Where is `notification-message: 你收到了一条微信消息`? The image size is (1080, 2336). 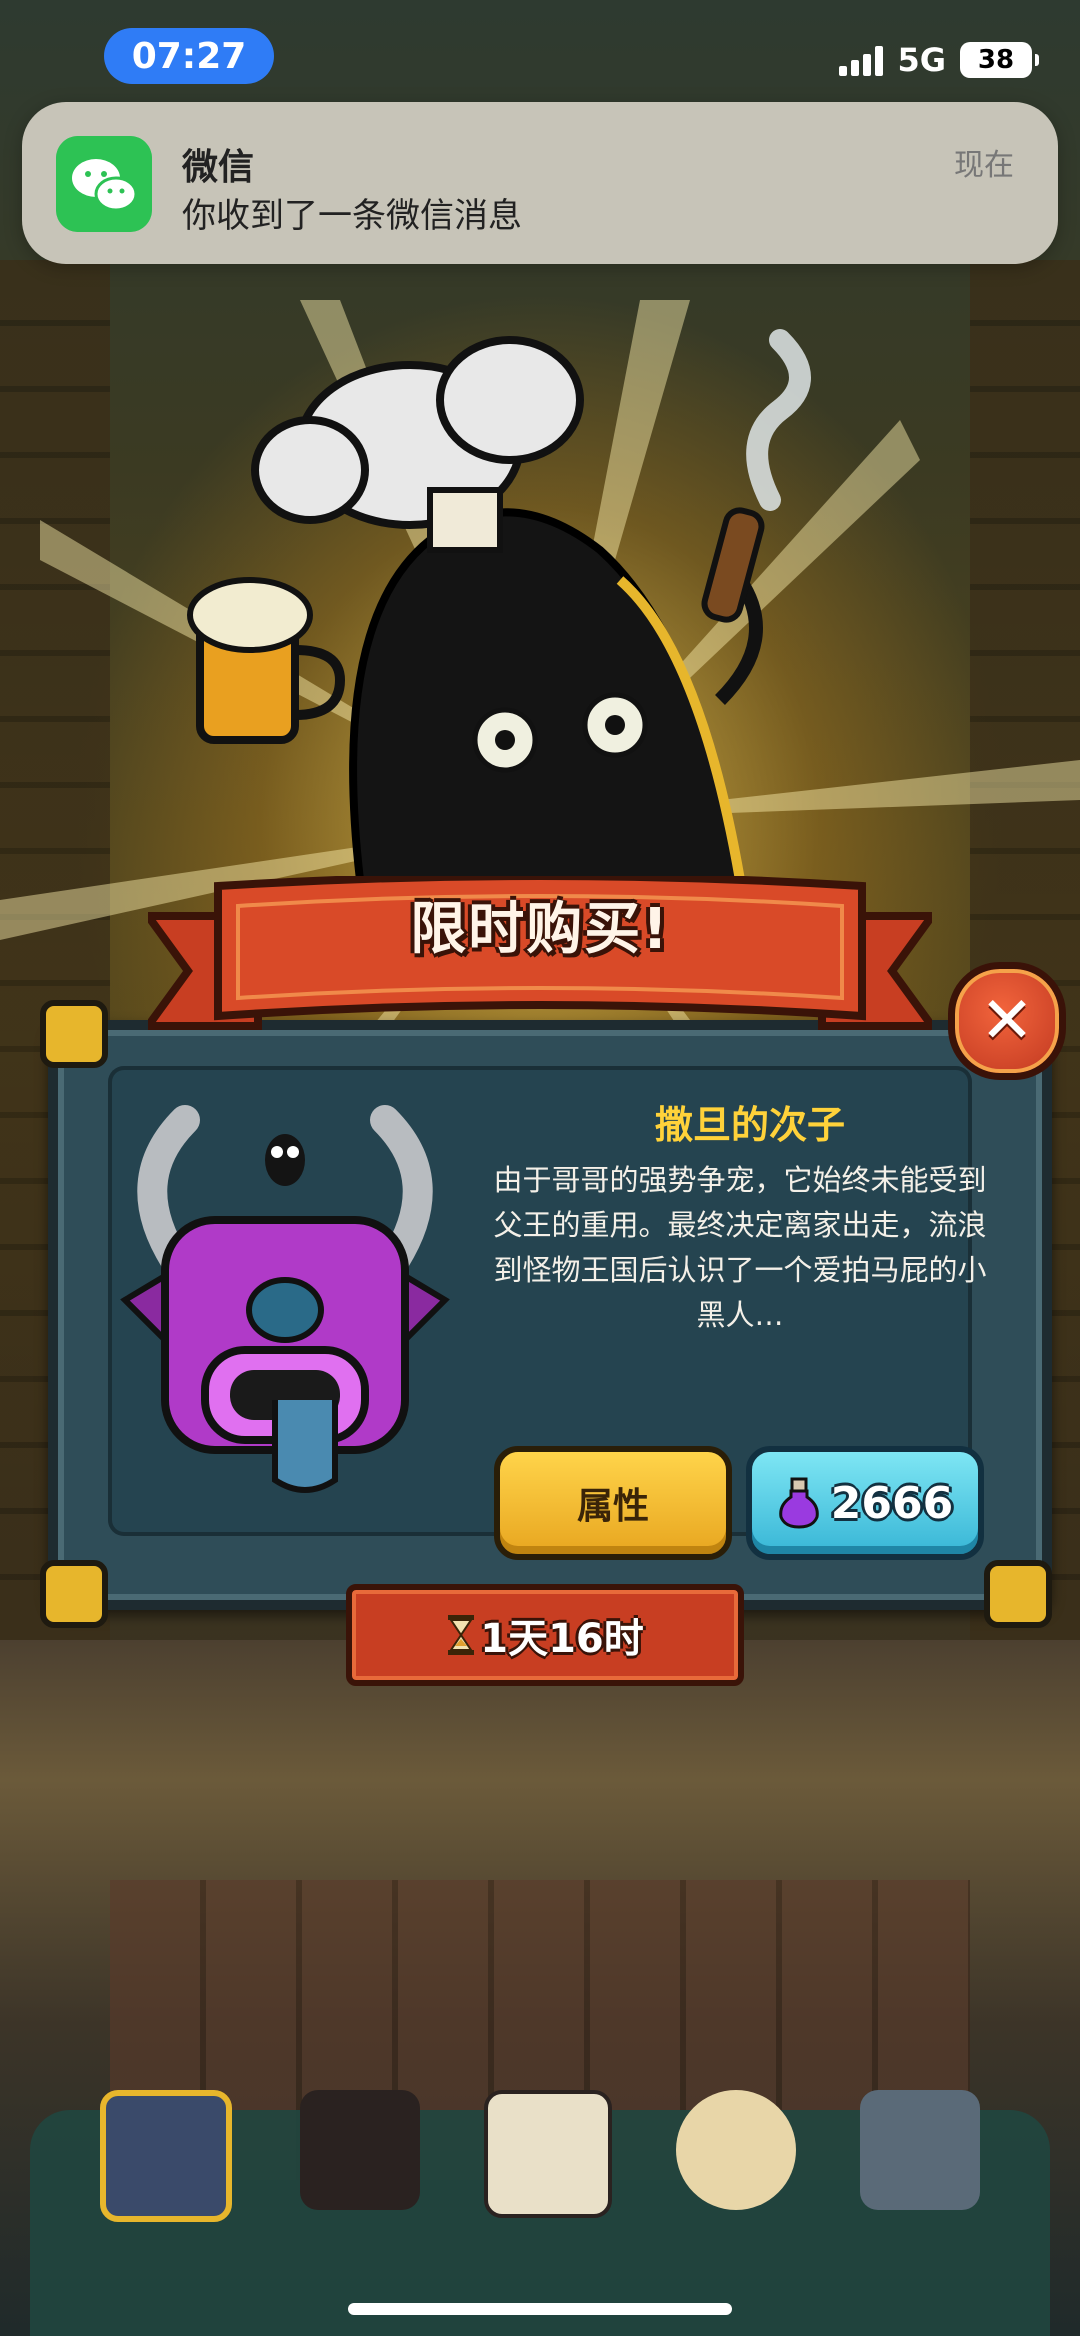
notification-message: 你收到了一条微信消息 is located at coordinates (352, 216).